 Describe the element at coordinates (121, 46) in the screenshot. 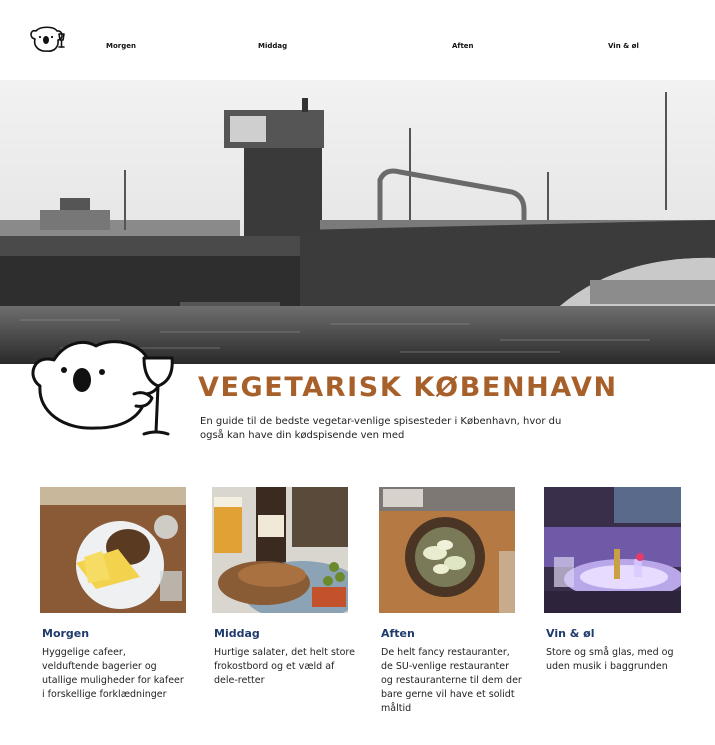

I see `nav-morgen: Morgen` at that location.